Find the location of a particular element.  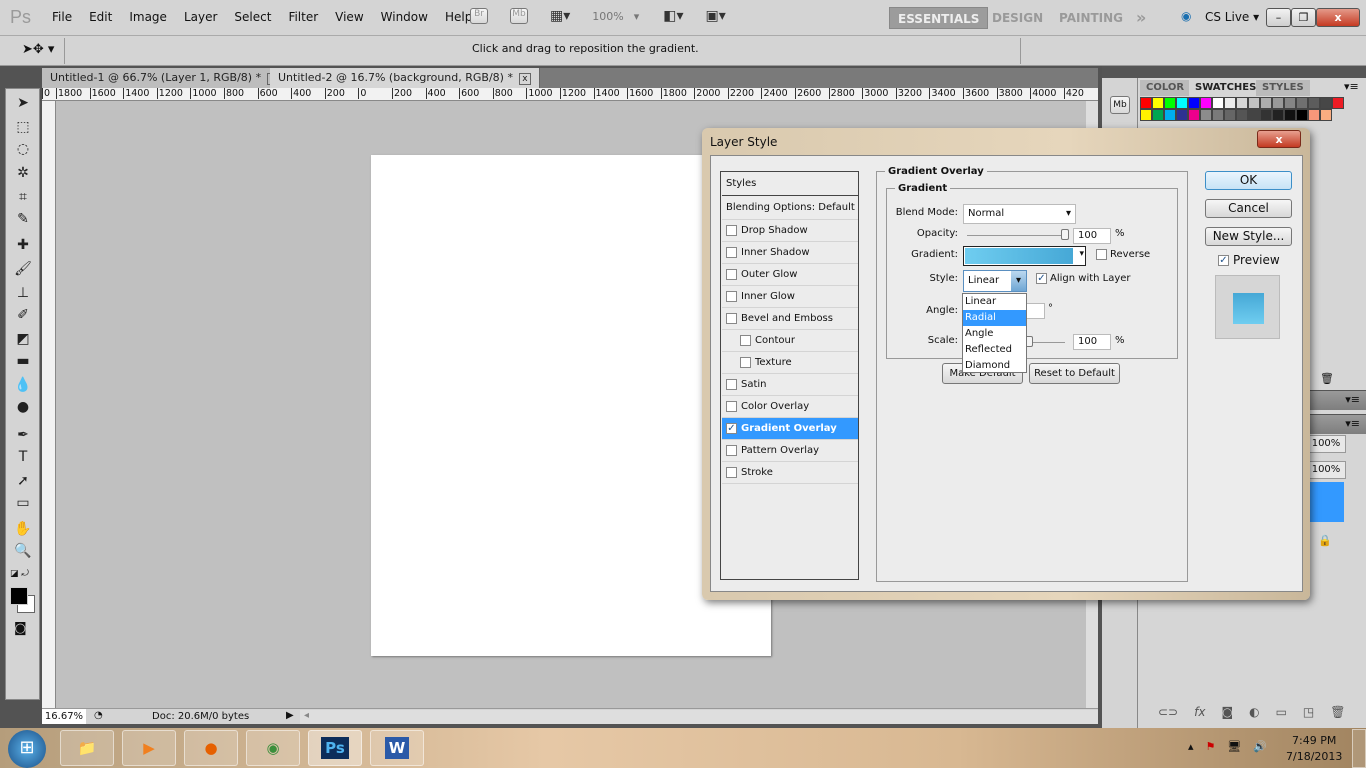

zoom-tool-icon: 🔍 is located at coordinates (23, 552).